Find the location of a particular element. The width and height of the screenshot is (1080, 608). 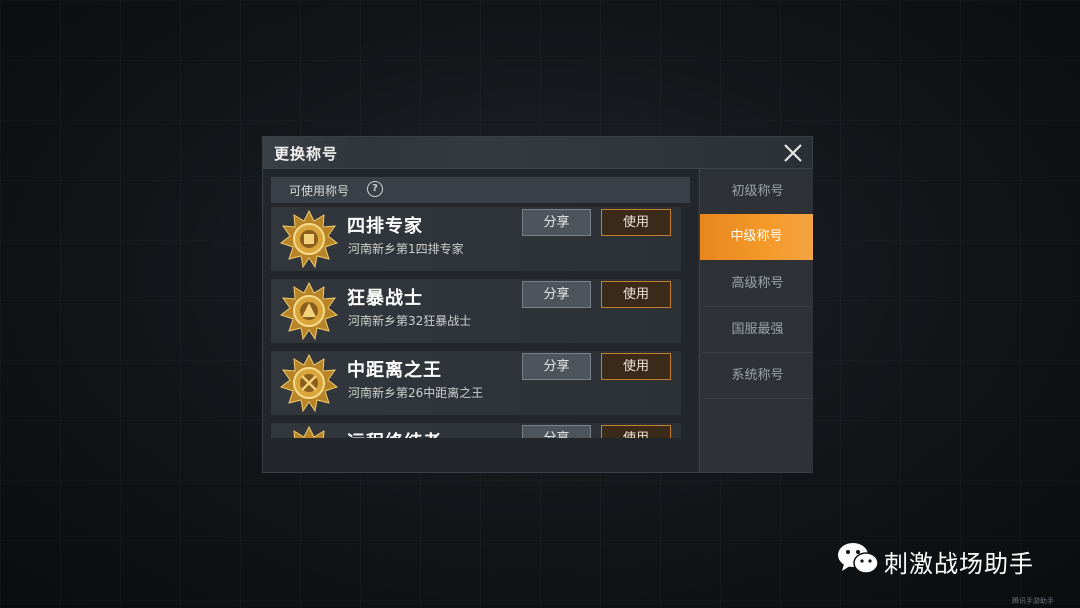

title-desc: 河南新乡第32狂暴战士 is located at coordinates (410, 321).